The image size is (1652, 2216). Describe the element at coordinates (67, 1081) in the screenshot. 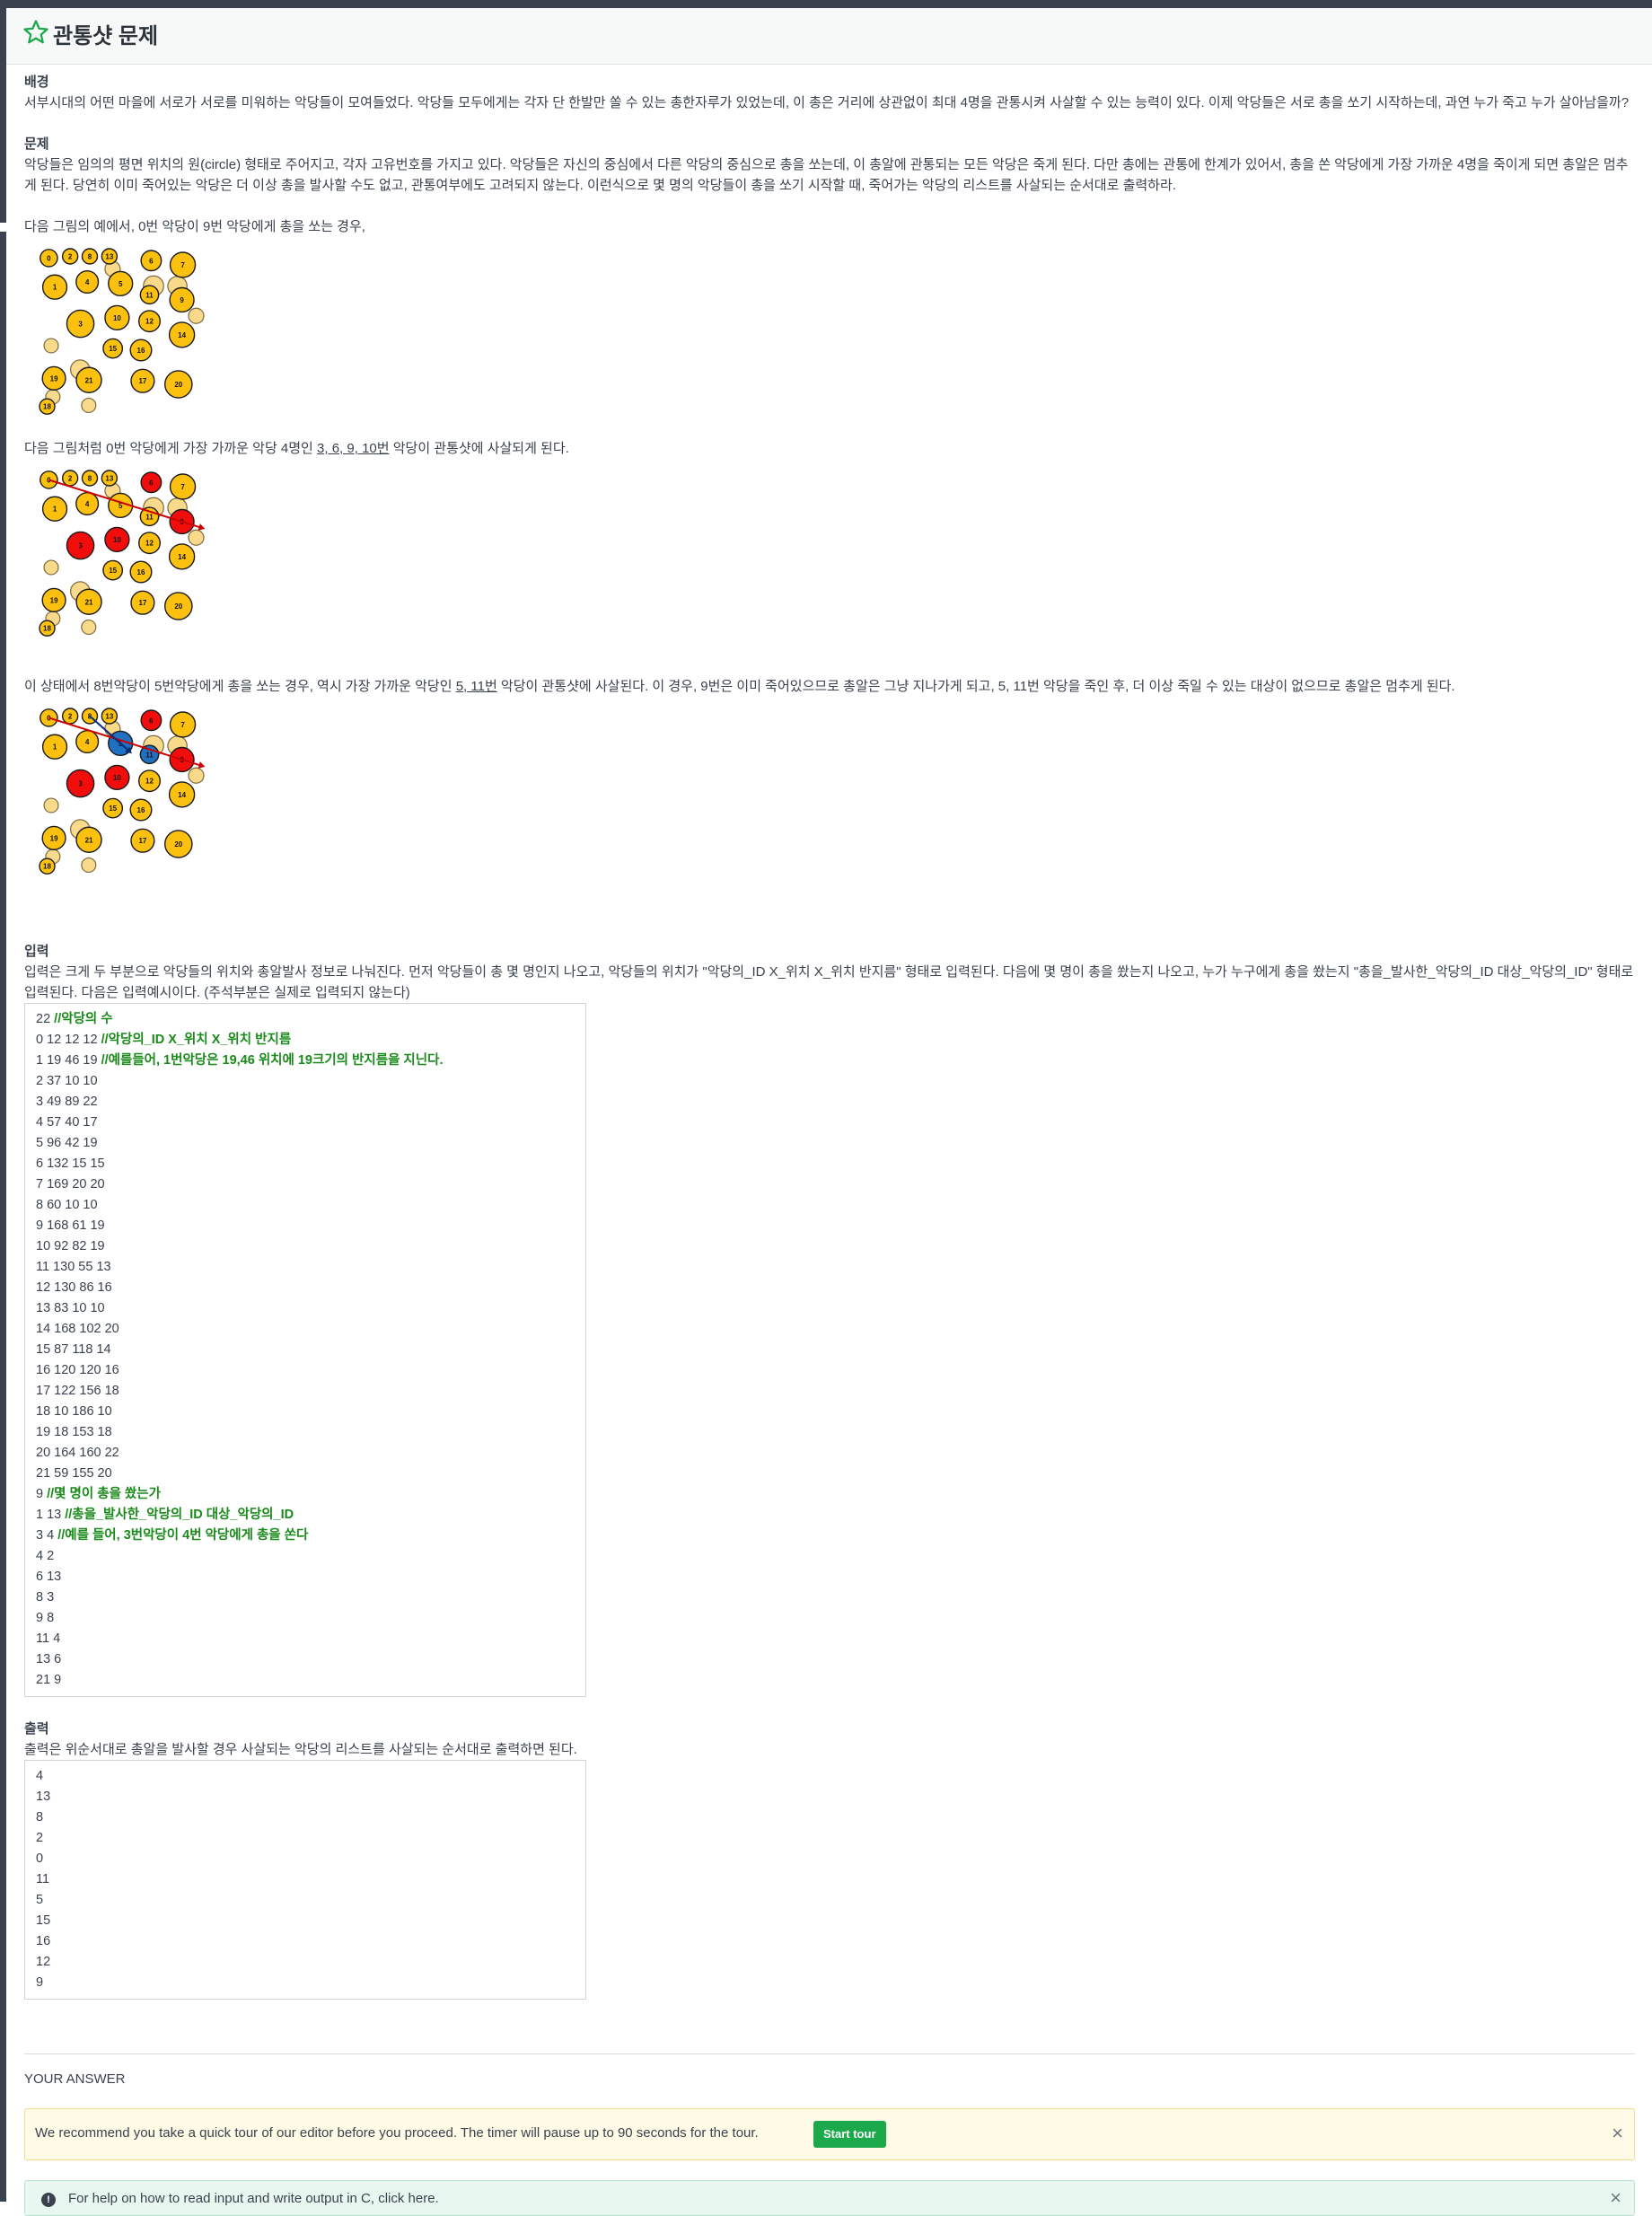

I see `input-value: 2 37 10 10` at that location.